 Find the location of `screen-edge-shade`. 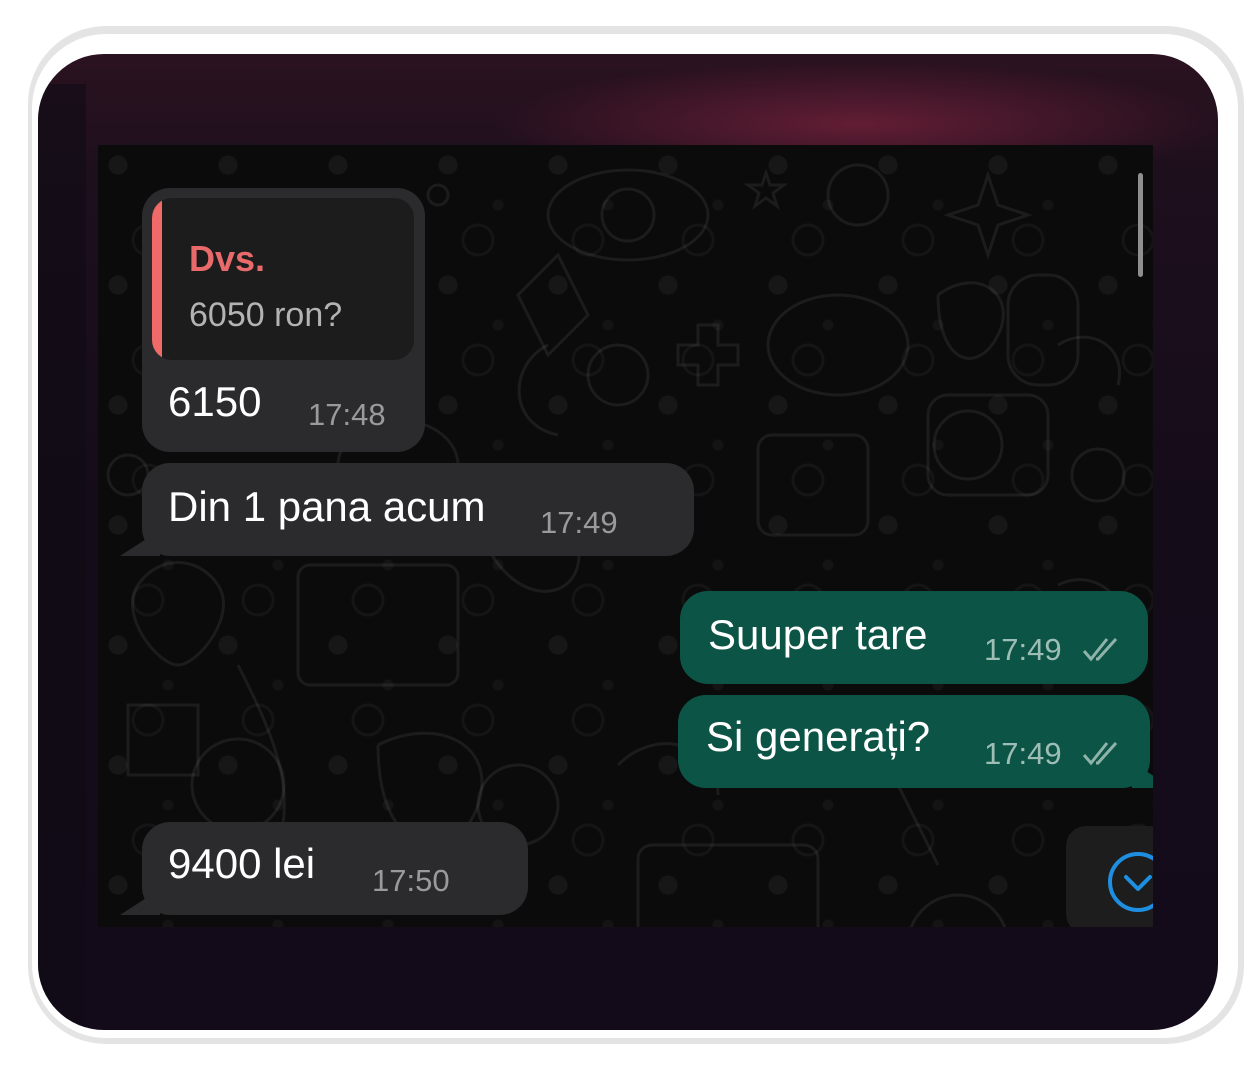

screen-edge-shade is located at coordinates (62, 557).